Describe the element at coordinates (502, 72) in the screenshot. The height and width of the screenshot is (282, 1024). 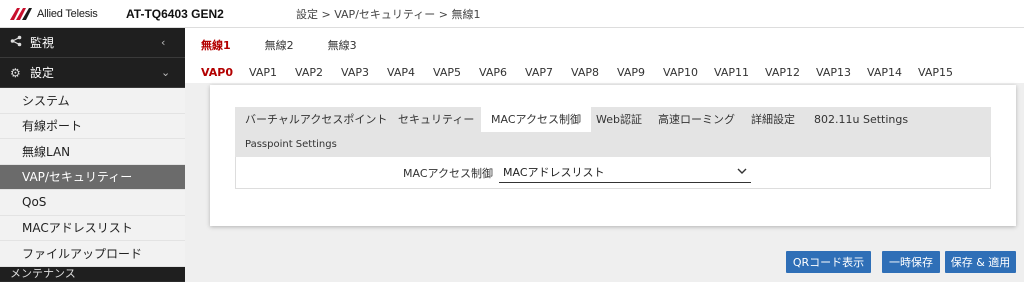
I see `tab-vap6: VAP6` at that location.